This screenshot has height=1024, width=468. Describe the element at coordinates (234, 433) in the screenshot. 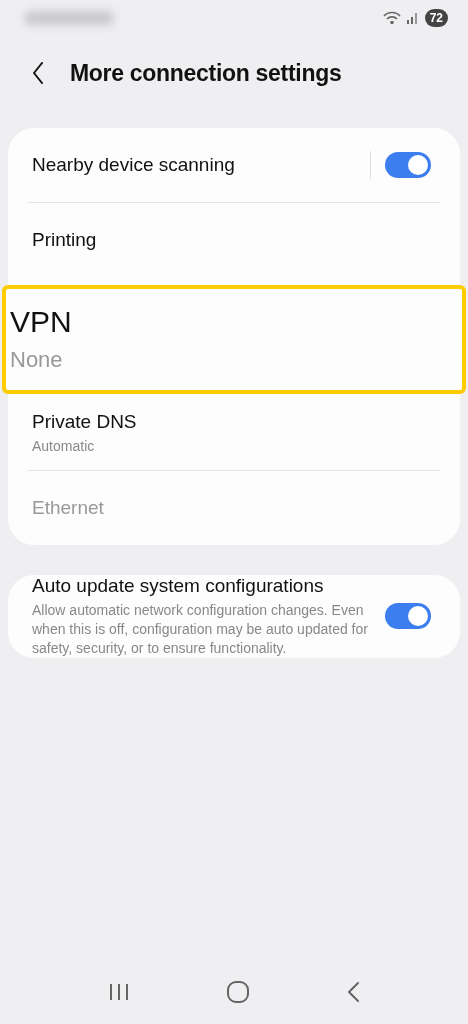

I see `setting-row: Private DNS Automatic` at that location.